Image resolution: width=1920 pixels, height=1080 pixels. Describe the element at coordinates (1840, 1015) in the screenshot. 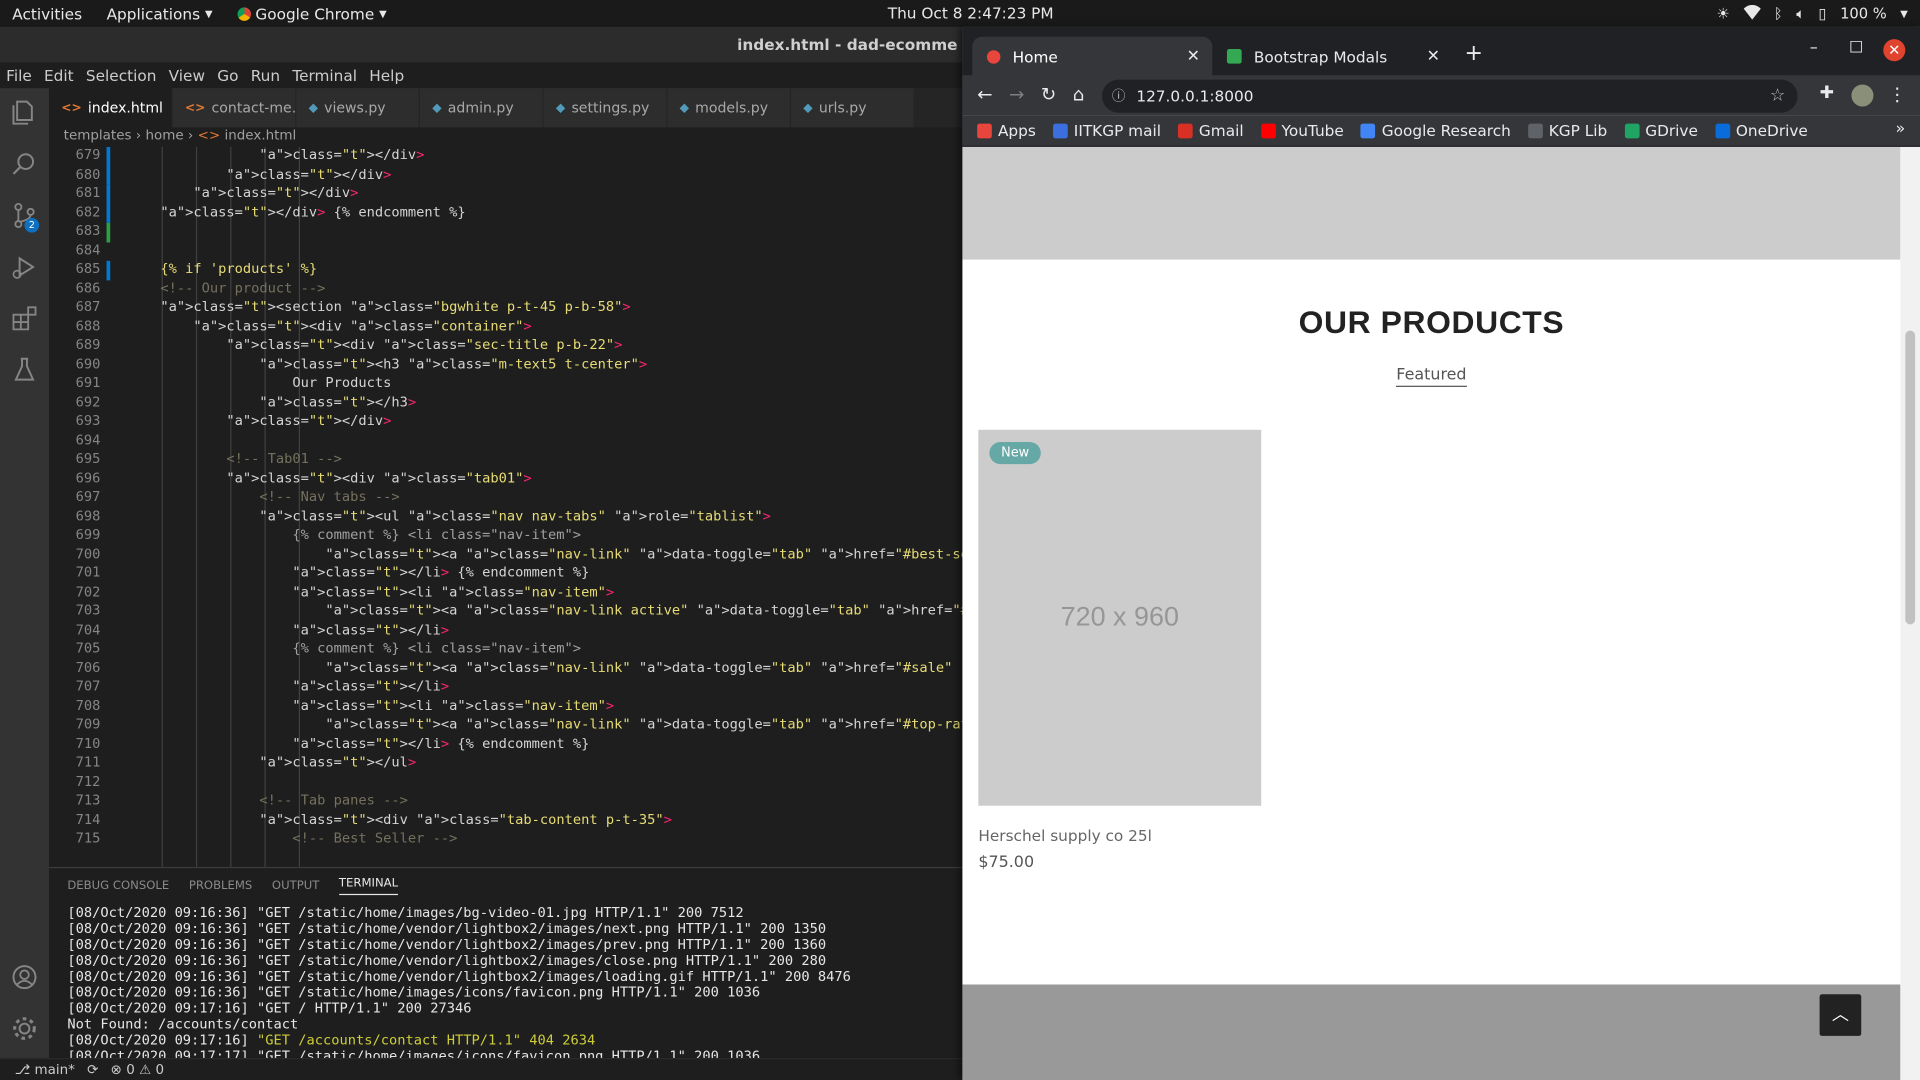

I see `back-to-top-button: ︿` at that location.